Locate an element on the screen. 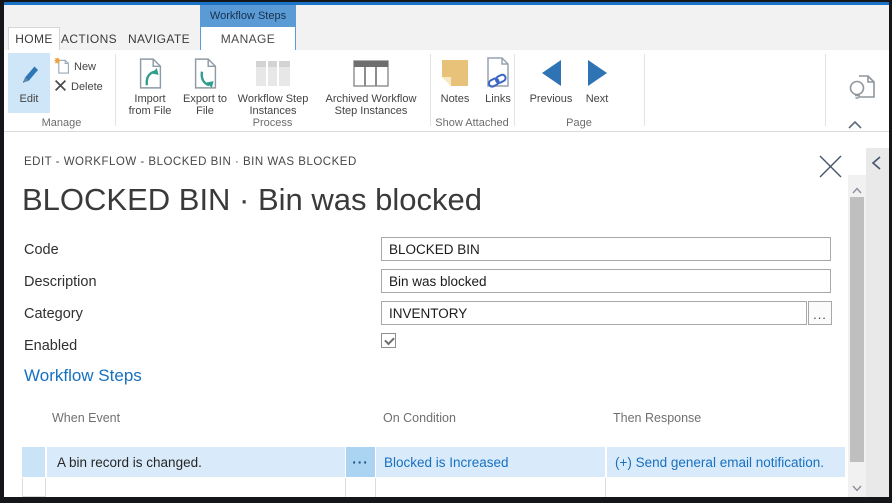  notes-button: Notes is located at coordinates (455, 90).